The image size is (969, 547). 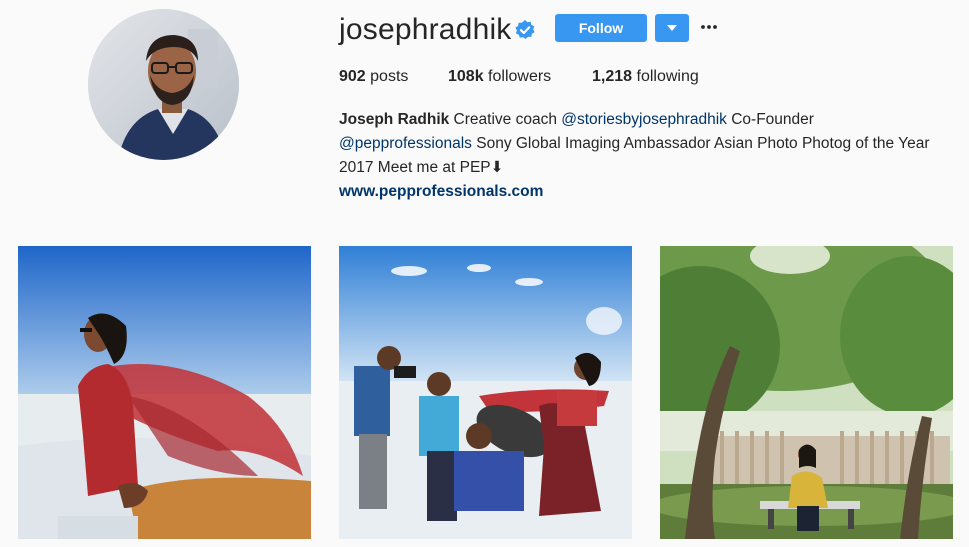 I want to click on bio-text: Co-Founder, so click(x=770, y=119).